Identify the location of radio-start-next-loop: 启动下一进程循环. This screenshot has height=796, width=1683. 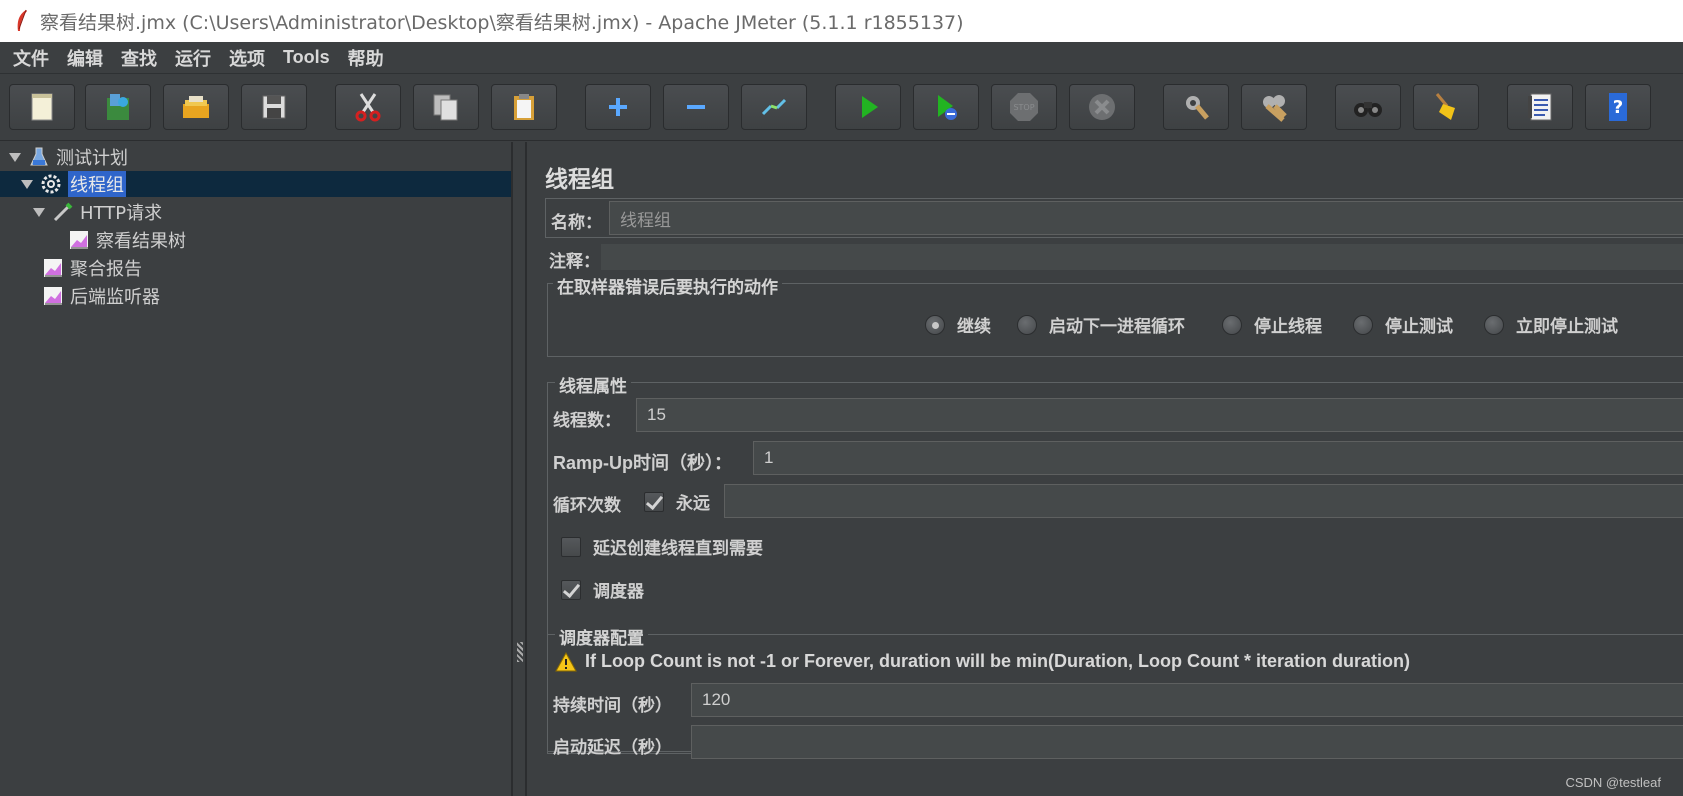
(1101, 324).